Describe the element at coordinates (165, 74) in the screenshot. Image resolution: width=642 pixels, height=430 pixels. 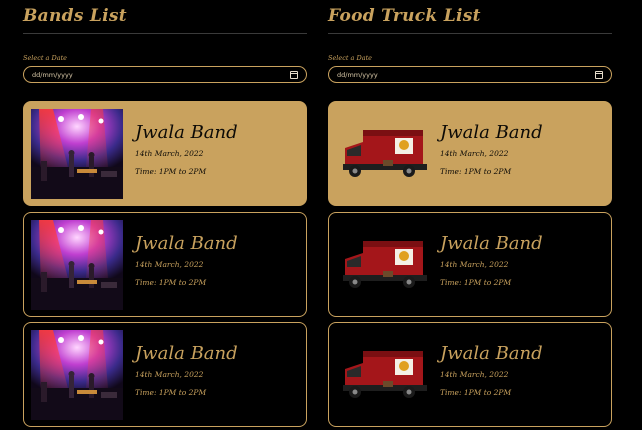
I see `bands-date-input: dd/mm/yyyy` at that location.